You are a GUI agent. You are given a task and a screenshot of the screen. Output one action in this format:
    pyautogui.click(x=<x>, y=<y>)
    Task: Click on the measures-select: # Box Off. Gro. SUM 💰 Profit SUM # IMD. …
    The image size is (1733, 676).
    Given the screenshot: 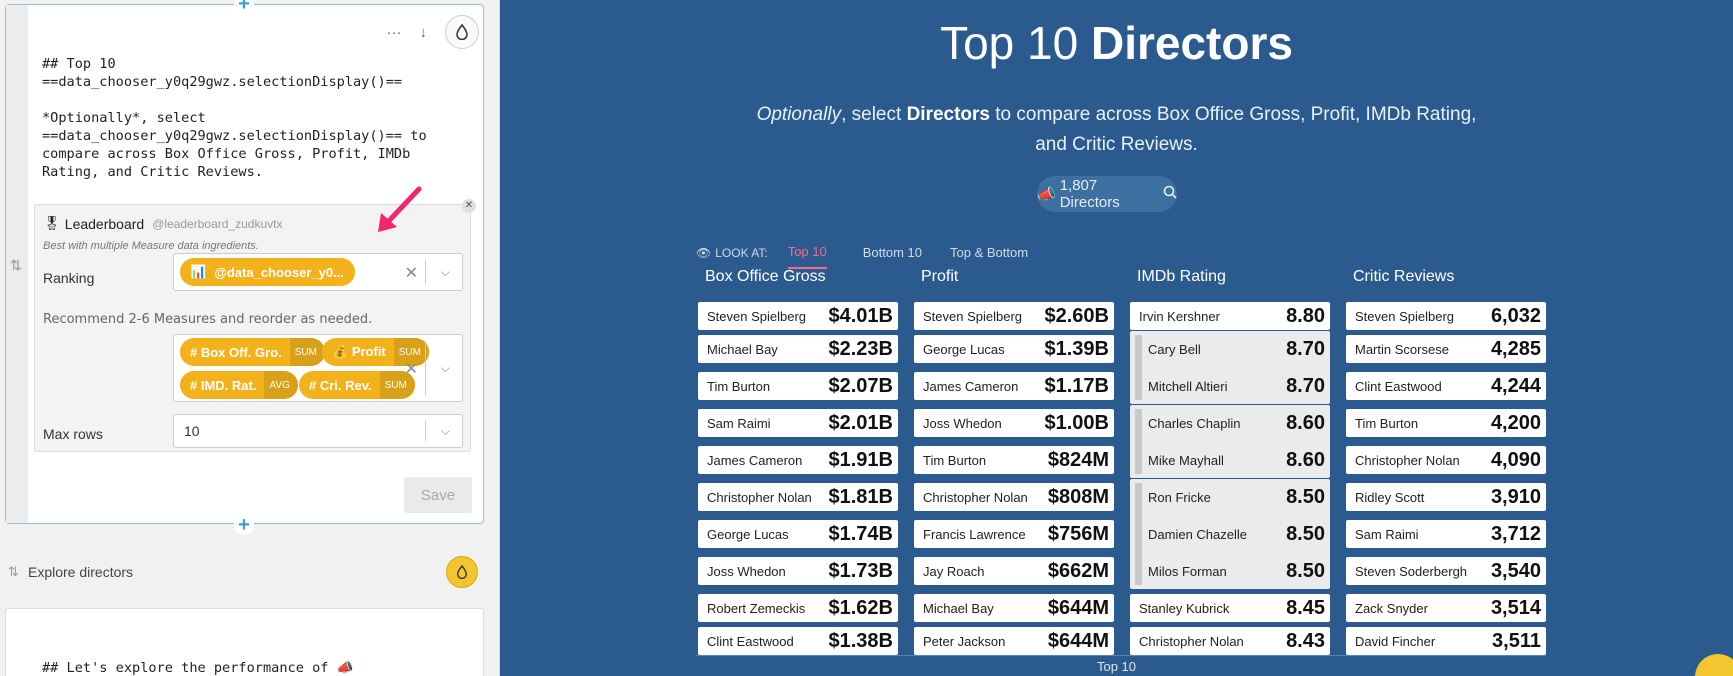 What is the action you would take?
    pyautogui.click(x=318, y=368)
    